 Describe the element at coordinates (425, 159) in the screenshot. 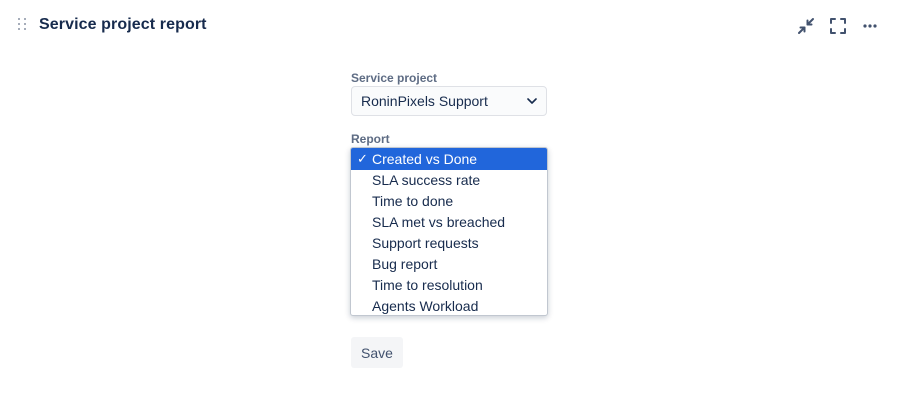

I see `report-option-label: Created vs Done` at that location.